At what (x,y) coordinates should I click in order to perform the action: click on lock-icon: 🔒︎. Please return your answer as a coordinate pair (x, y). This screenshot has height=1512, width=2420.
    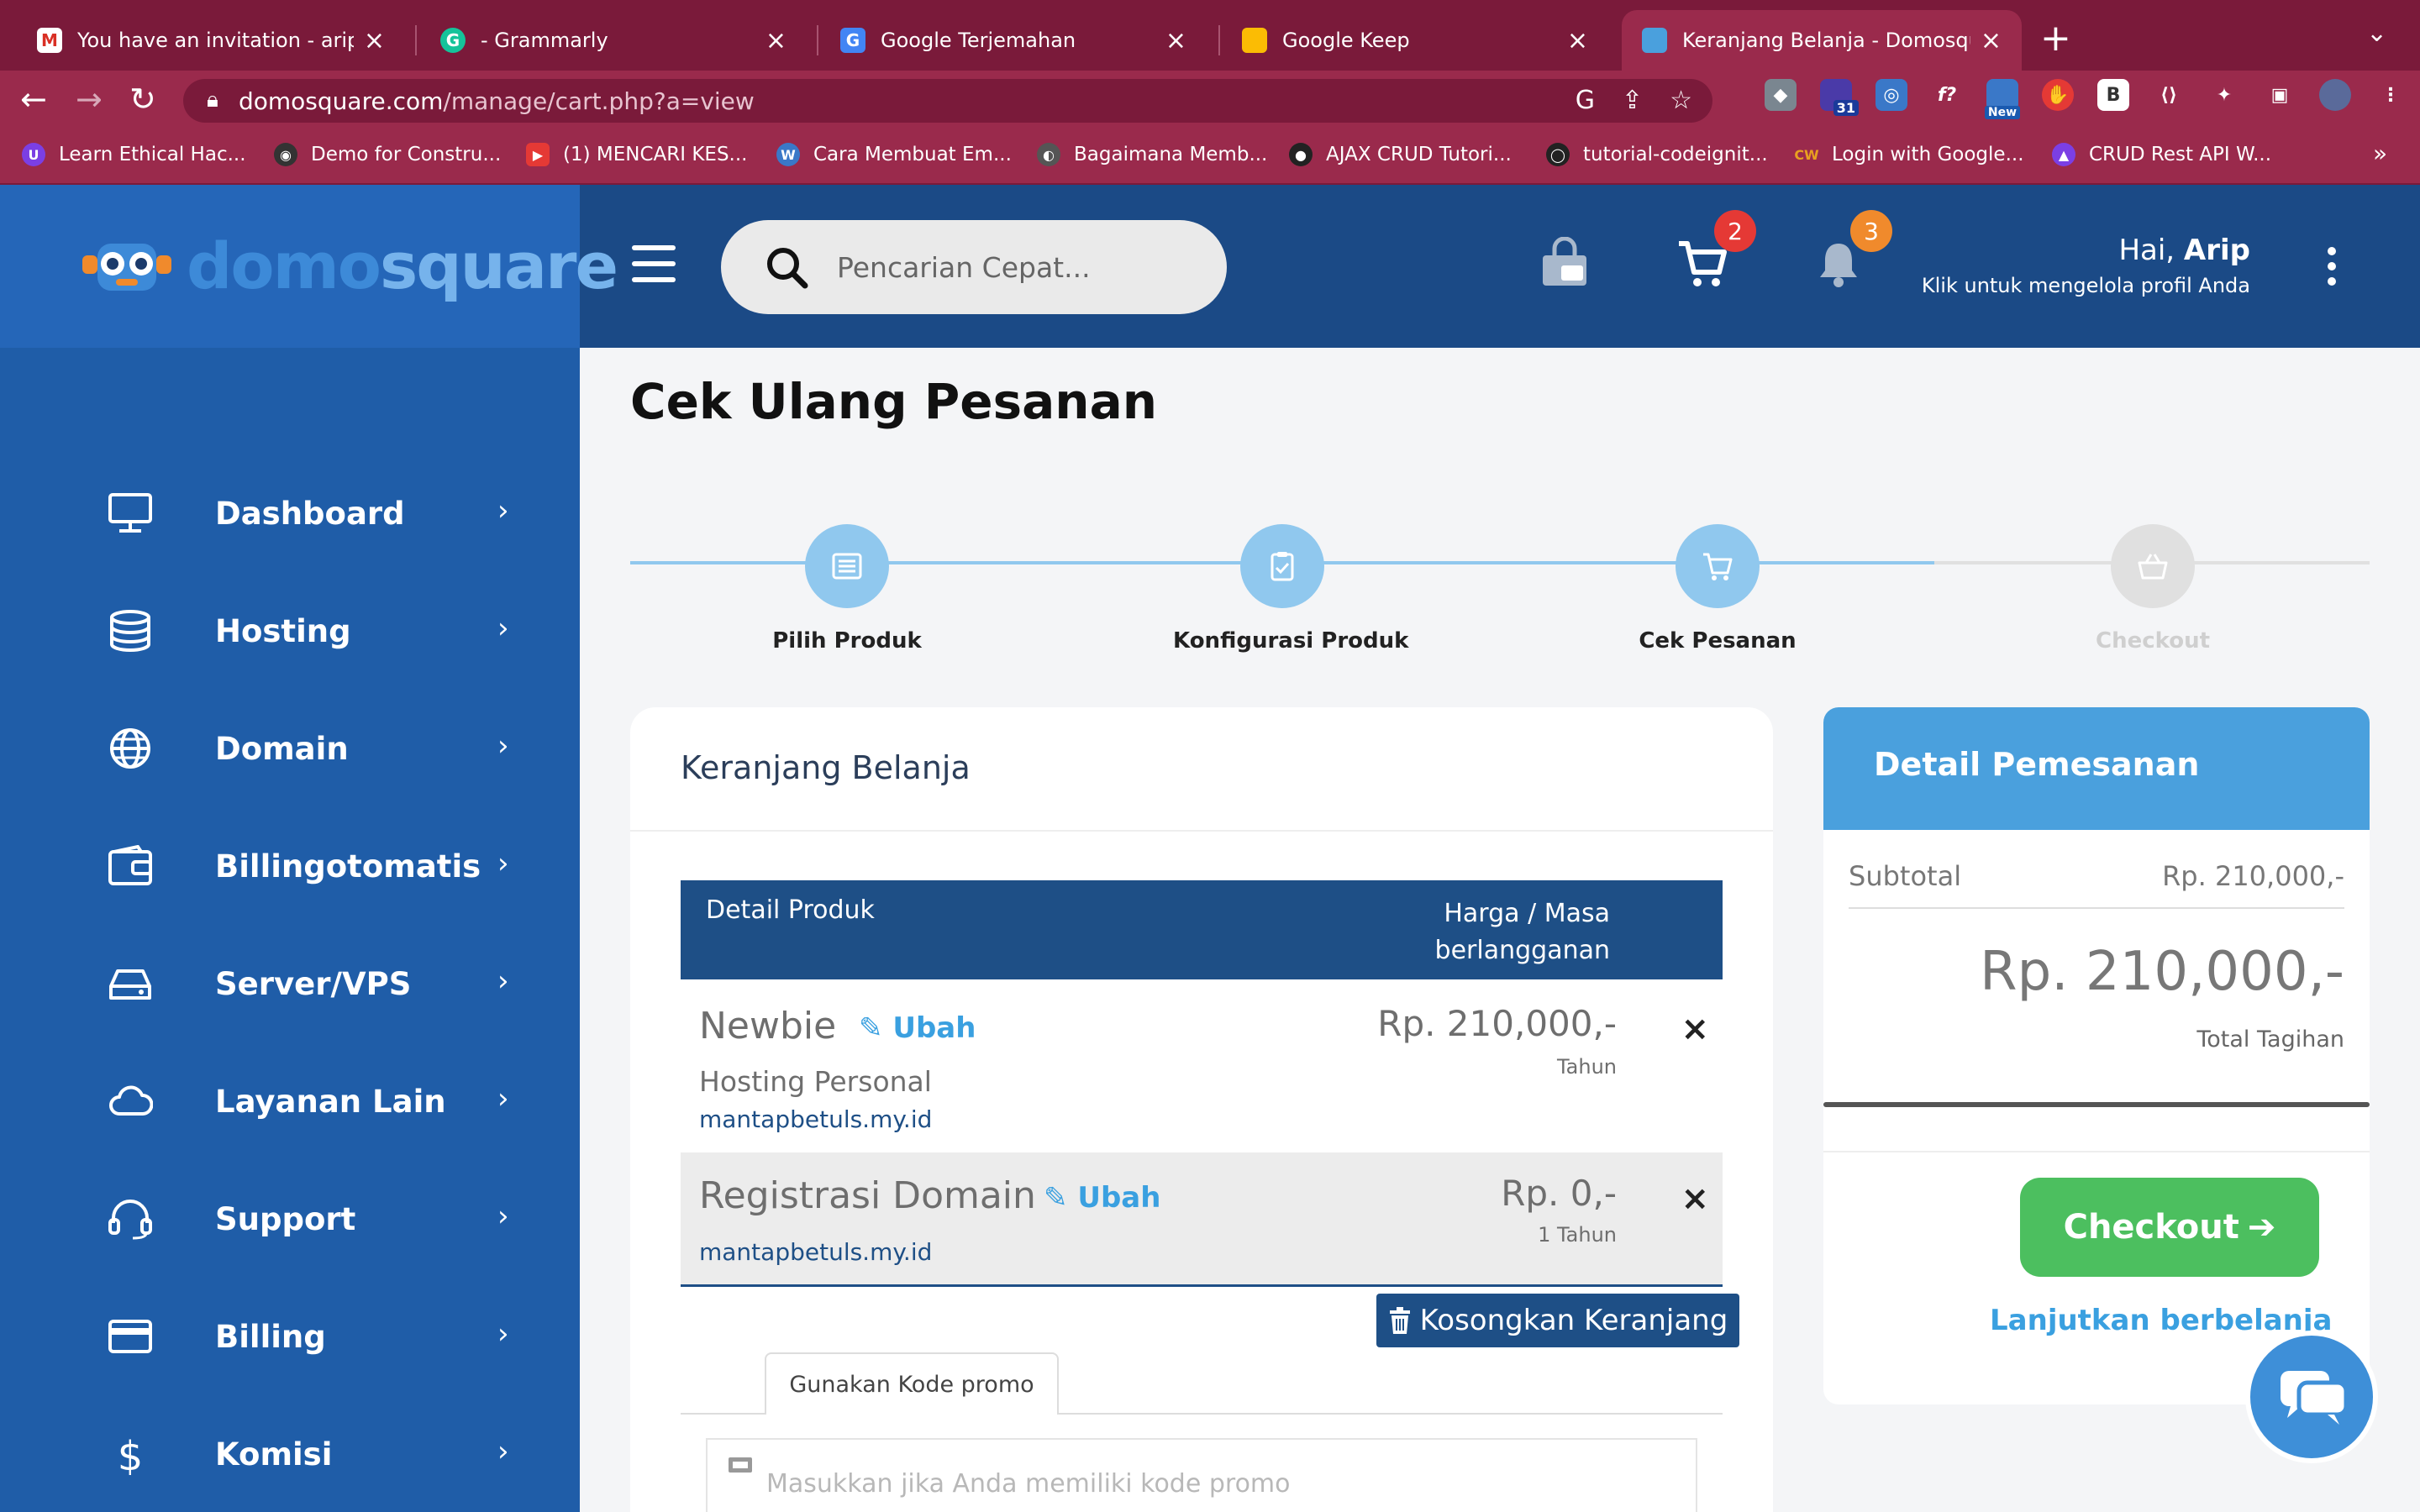
    Looking at the image, I should click on (212, 100).